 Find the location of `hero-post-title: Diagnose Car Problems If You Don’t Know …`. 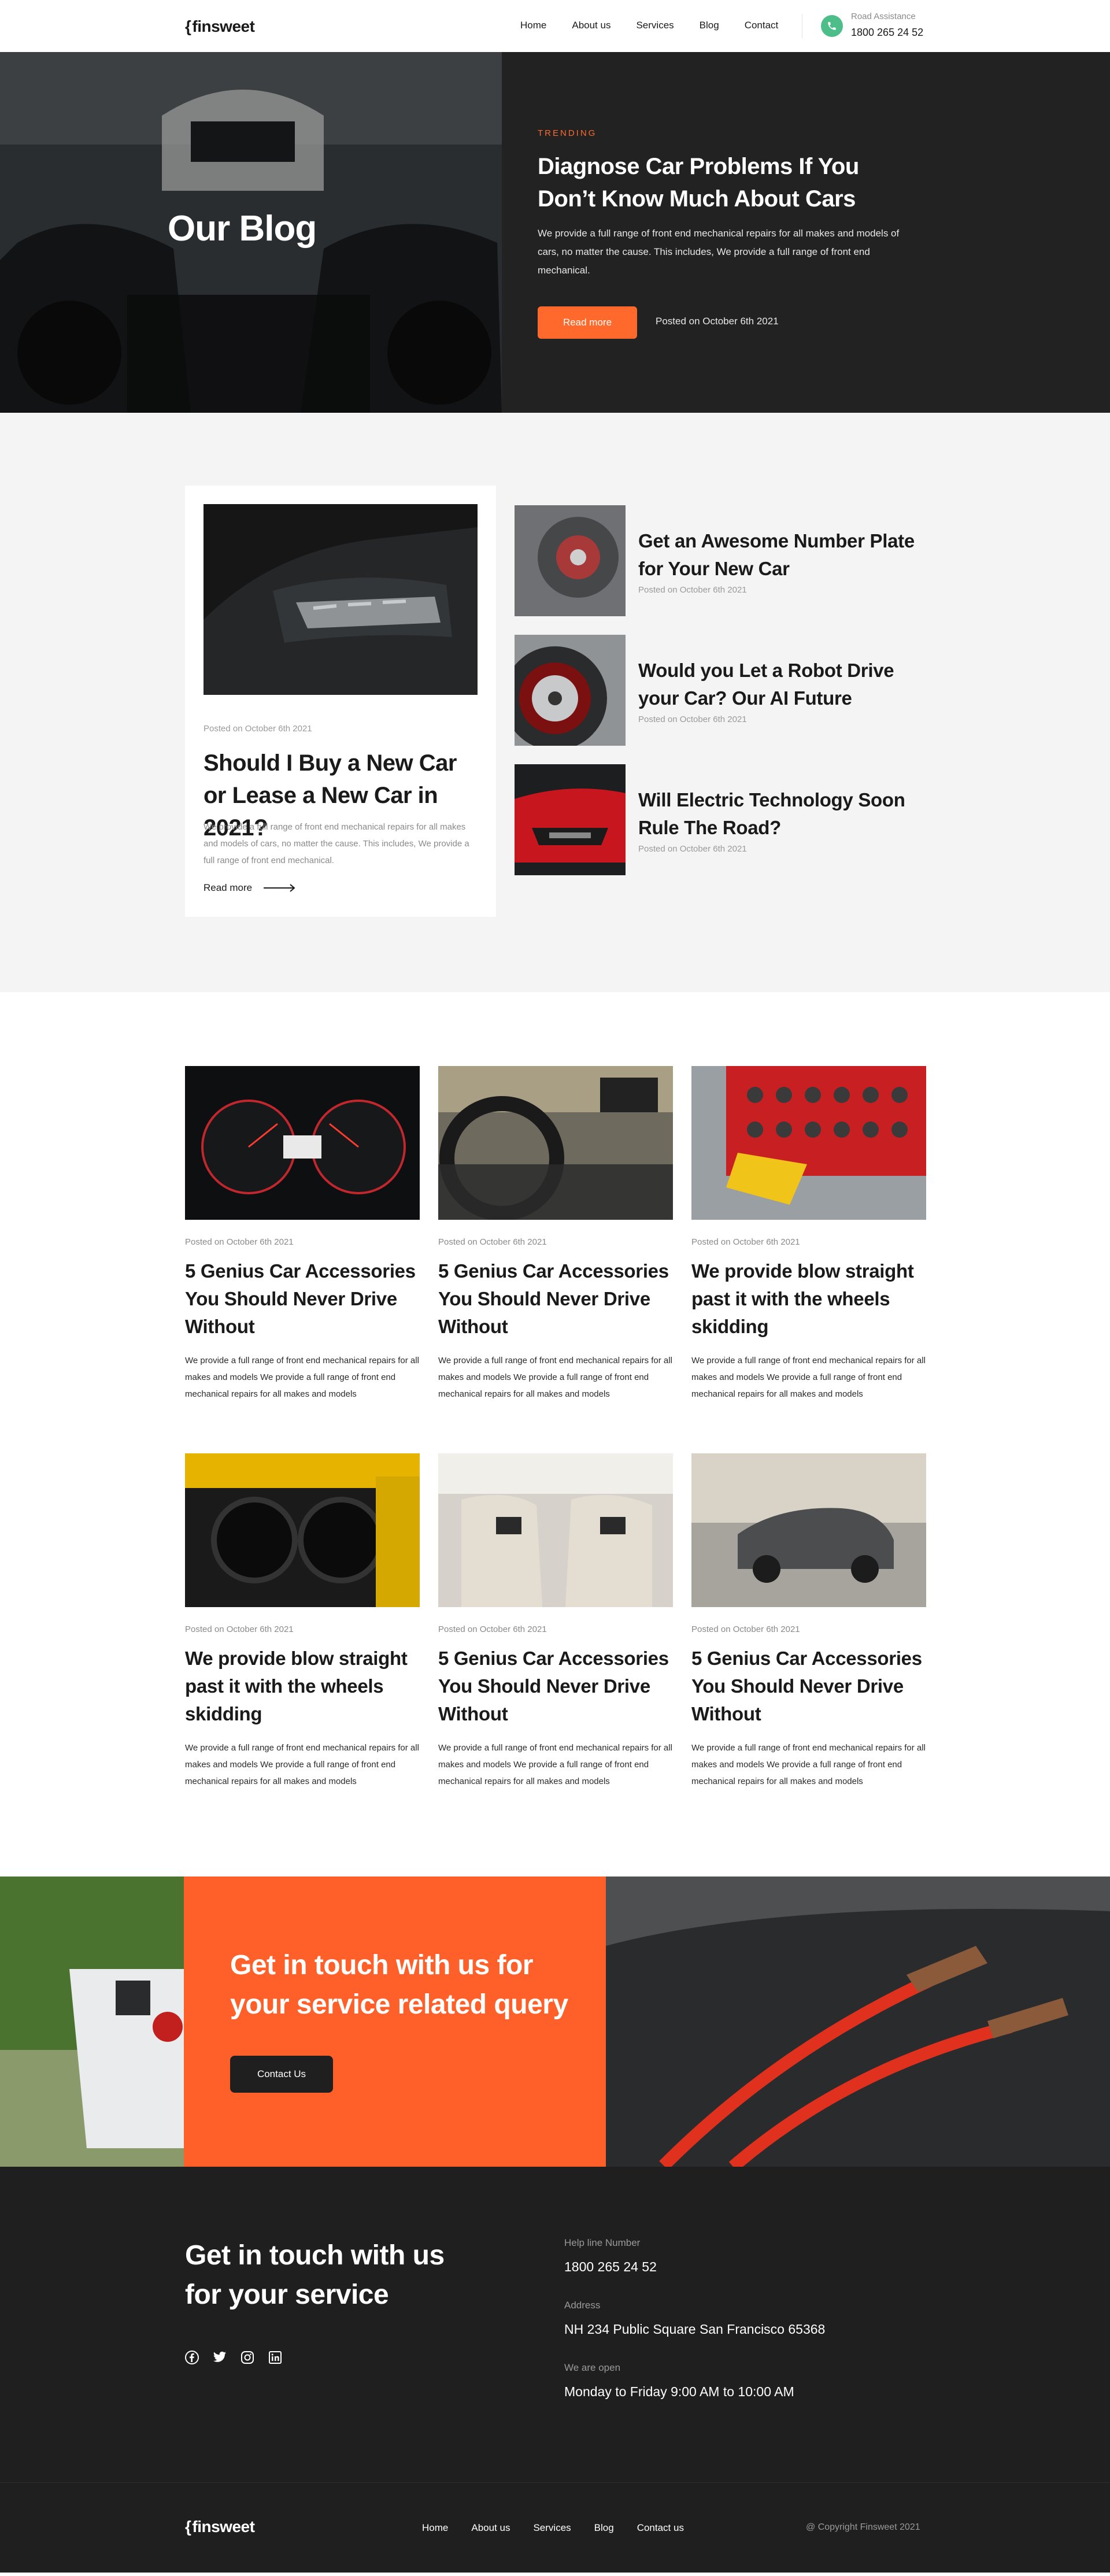

hero-post-title: Diagnose Car Problems If You Don’t Know … is located at coordinates (723, 182).